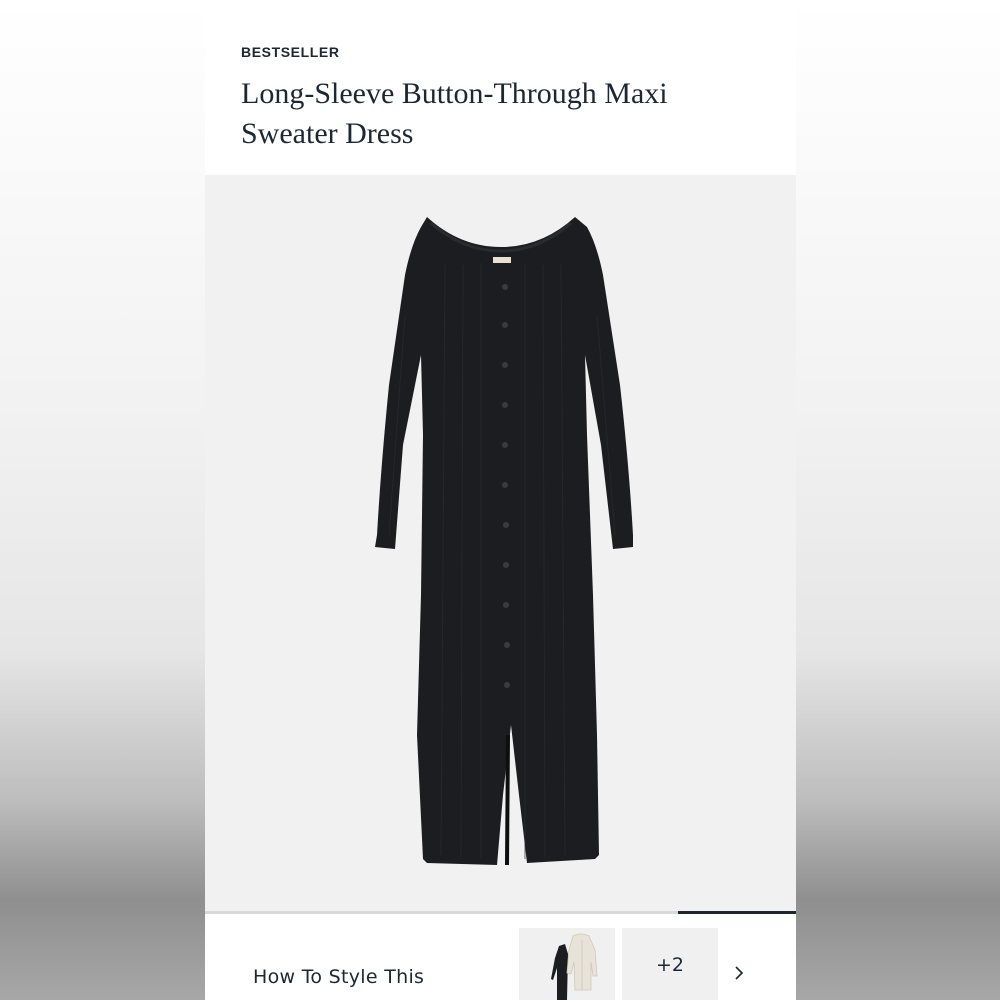  What do you see at coordinates (500, 957) in the screenshot?
I see `how-to-style-section: How To Style This +2` at bounding box center [500, 957].